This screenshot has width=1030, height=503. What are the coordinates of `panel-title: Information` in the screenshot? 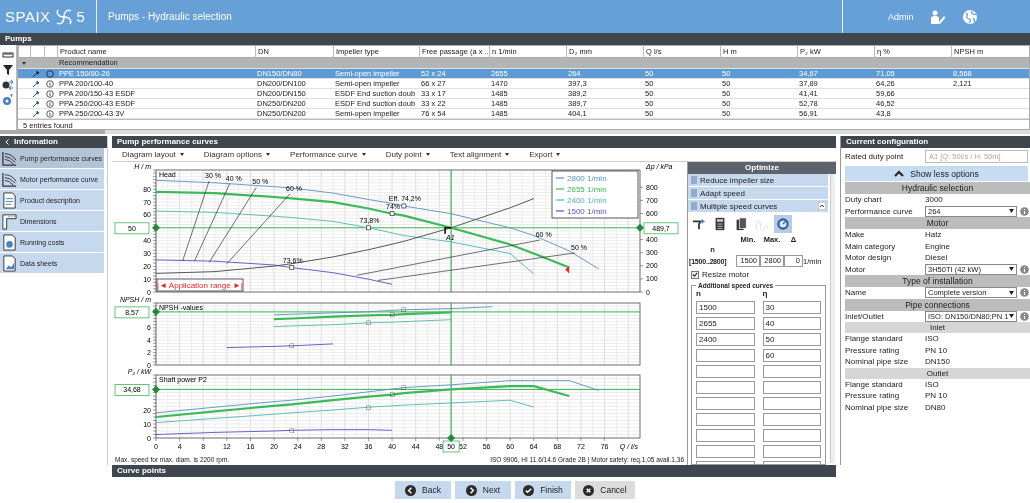 It's located at (36, 142).